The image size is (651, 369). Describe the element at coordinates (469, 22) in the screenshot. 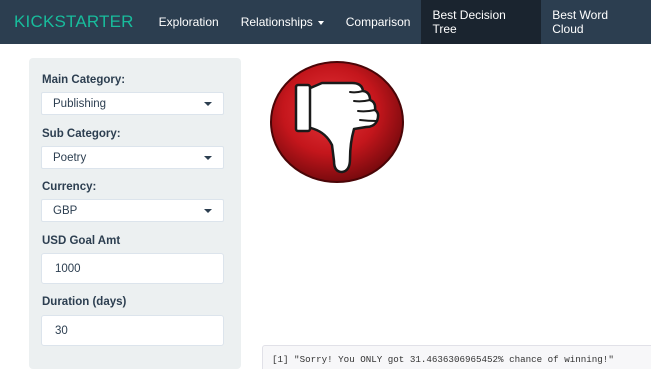

I see `tab-best-decision-tree-label: Best Decision Tree` at that location.